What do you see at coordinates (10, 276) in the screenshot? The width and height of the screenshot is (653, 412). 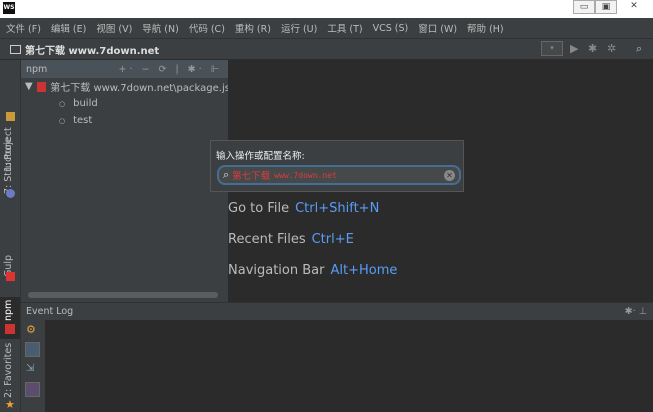 I see `gulp-icon` at bounding box center [10, 276].